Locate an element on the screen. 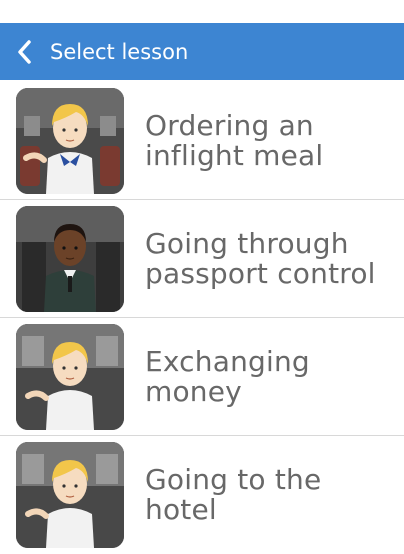  passport-officer-thumbnail is located at coordinates (70, 258).